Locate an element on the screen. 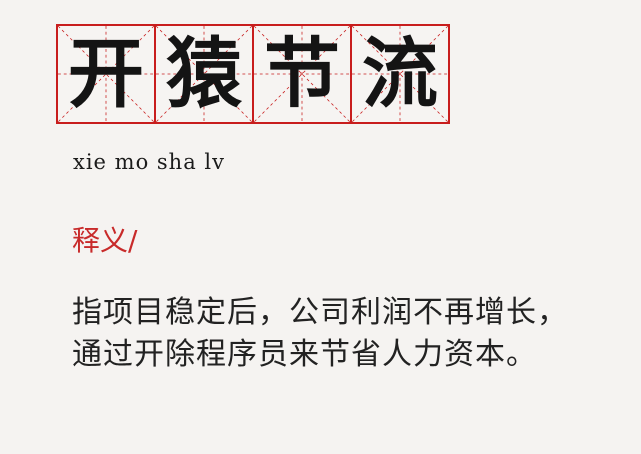 The width and height of the screenshot is (641, 454). title-character-grid: 开 猿 节 流 is located at coordinates (256, 74).